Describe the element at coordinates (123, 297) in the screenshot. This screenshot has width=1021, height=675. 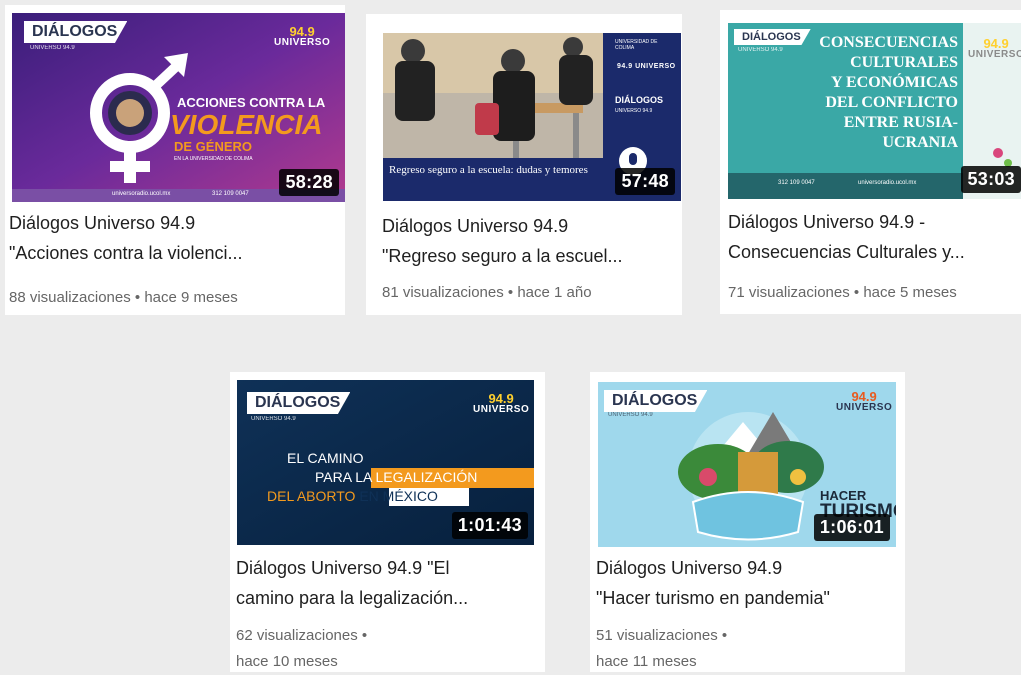
I see `video-meta: 88 visualizaciones • hace 9 meses` at that location.